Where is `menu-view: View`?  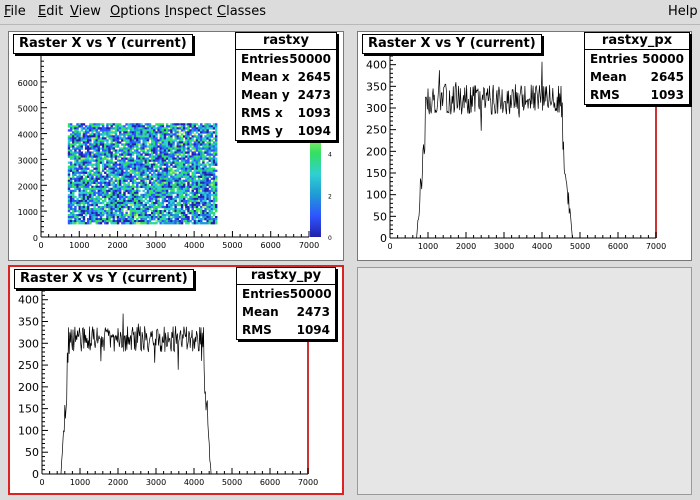
menu-view: View is located at coordinates (85, 11).